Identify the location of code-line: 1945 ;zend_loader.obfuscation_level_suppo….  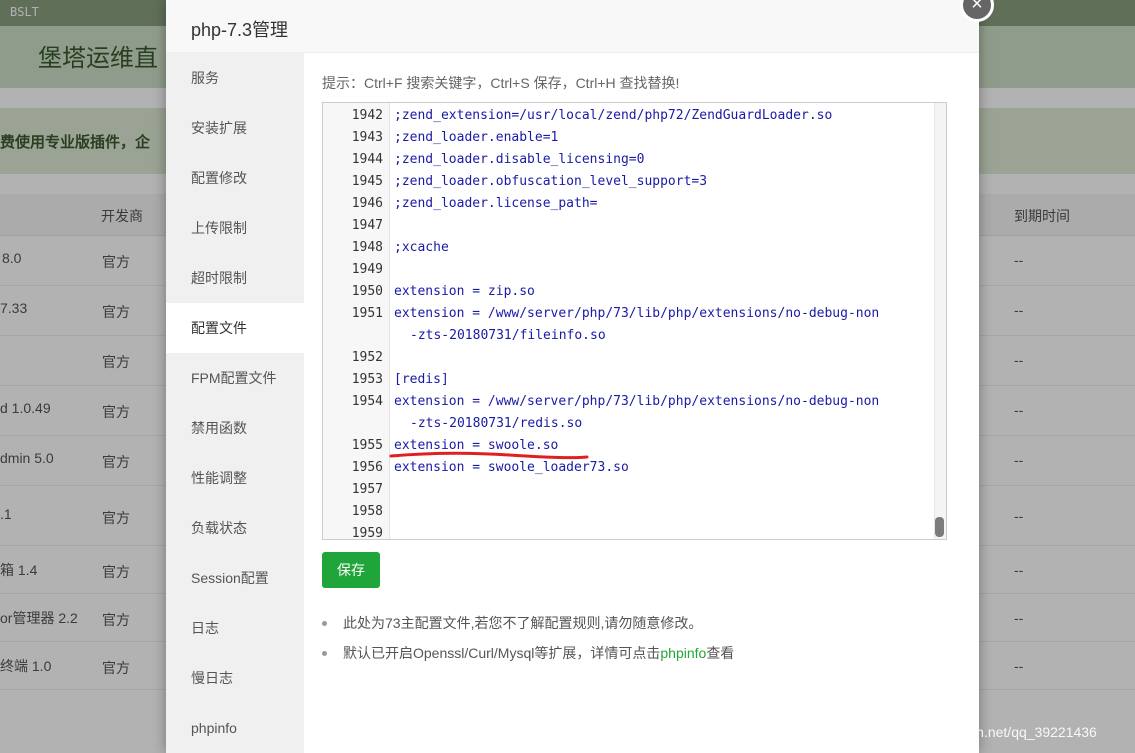
(629, 182).